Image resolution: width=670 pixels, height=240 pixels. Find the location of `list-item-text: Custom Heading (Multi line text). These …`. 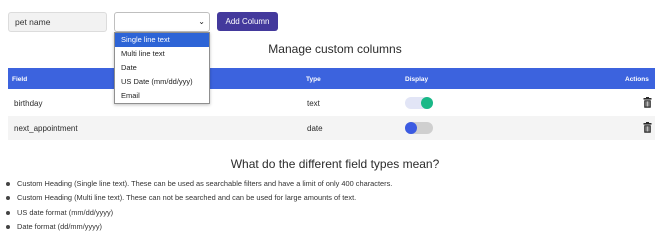

list-item-text: Custom Heading (Multi line text). These … is located at coordinates (187, 198).